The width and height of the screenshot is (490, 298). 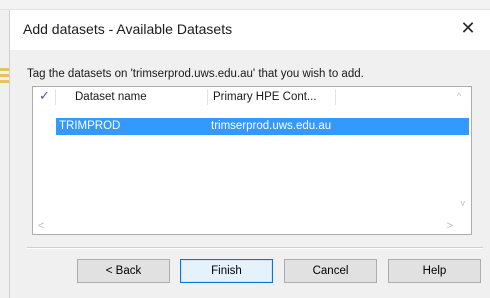 I want to click on background-app-titlebar, so click(x=245, y=5).